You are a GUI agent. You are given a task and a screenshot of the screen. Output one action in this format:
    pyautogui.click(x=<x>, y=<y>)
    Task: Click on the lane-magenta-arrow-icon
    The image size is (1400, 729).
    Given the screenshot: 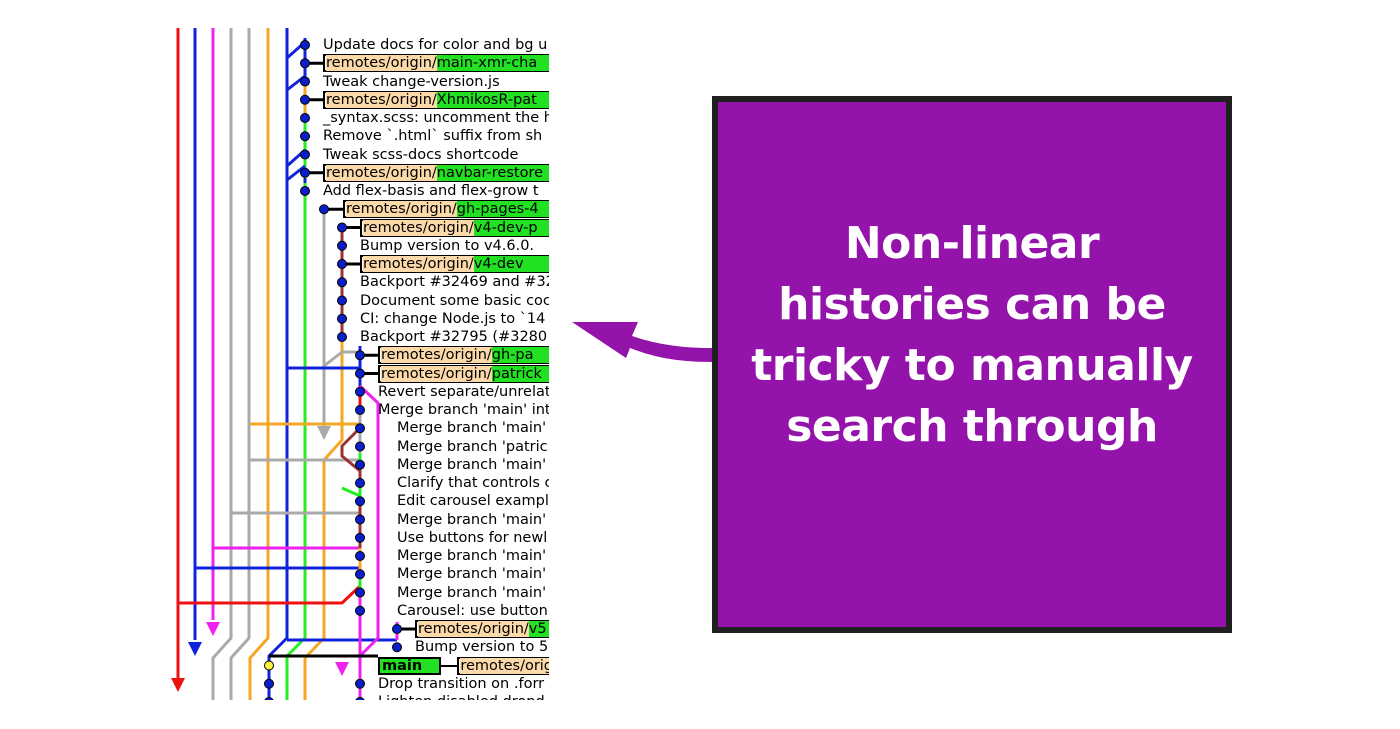 What is the action you would take?
    pyautogui.click(x=213, y=629)
    